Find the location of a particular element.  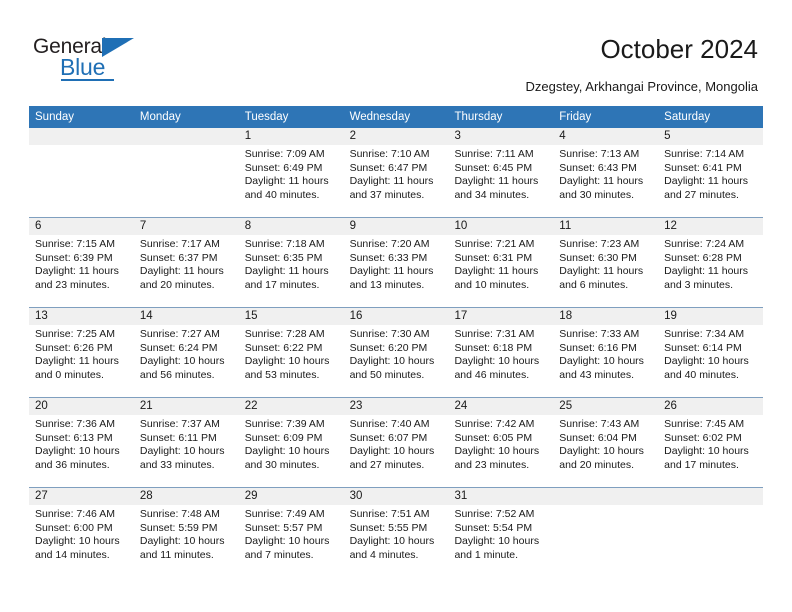

day-number: 22 is located at coordinates (291, 406).